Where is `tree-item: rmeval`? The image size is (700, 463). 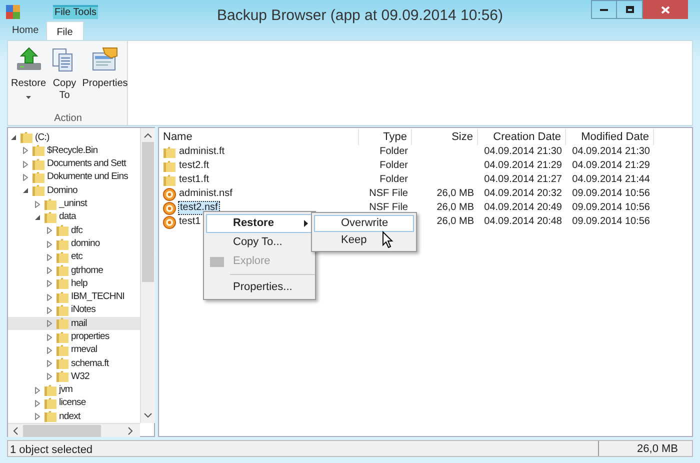 tree-item: rmeval is located at coordinates (74, 351).